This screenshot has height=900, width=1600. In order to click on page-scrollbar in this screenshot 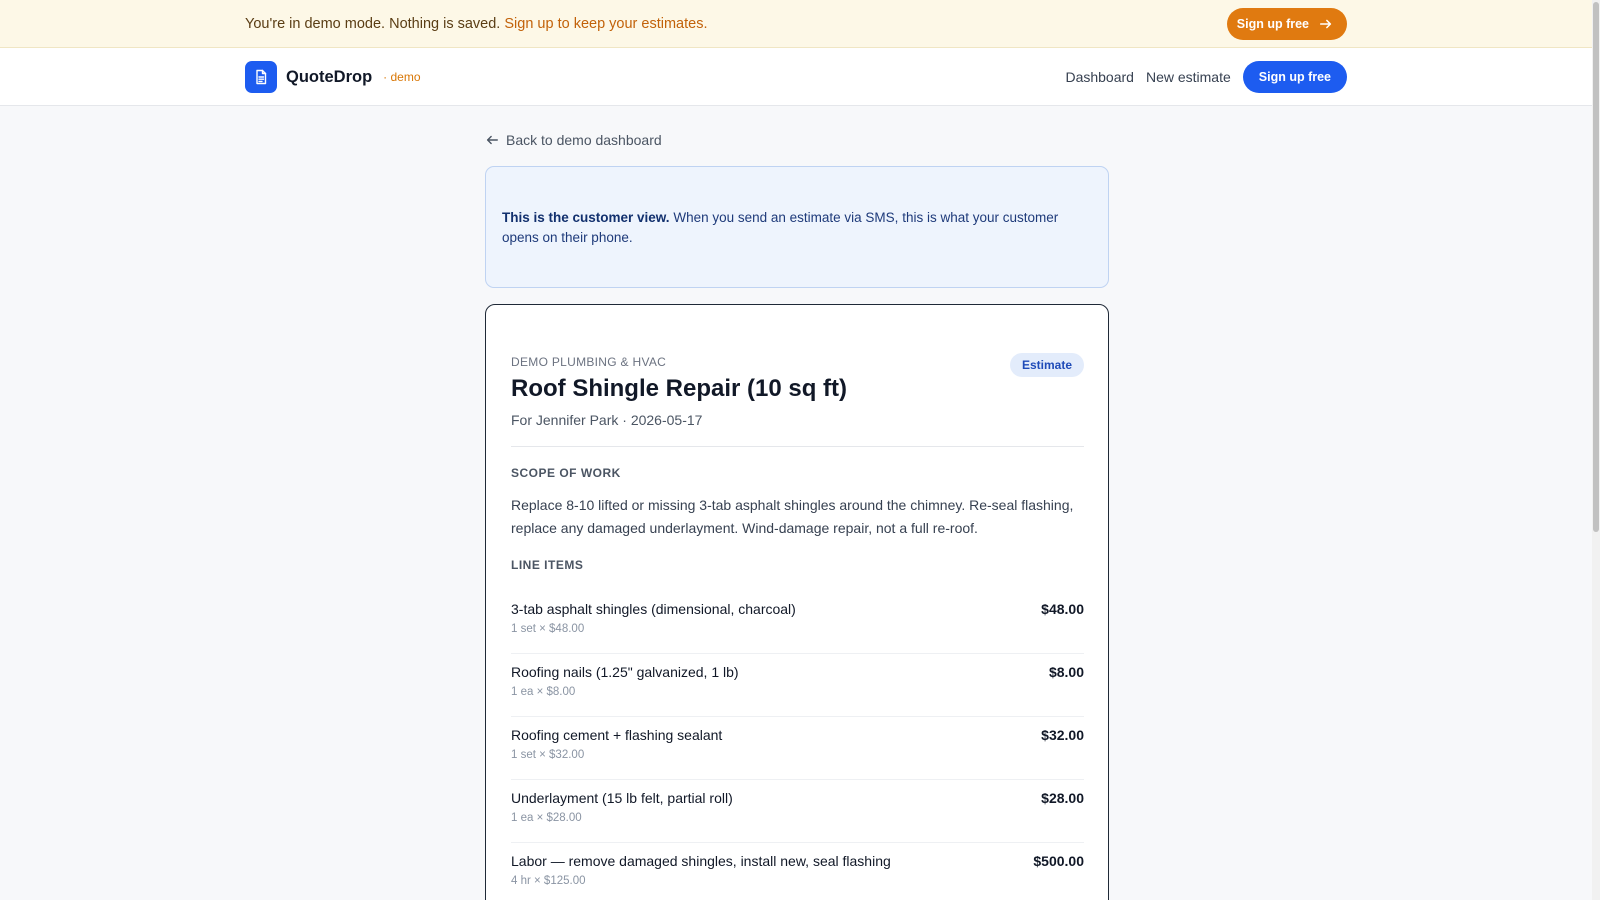, I will do `click(1596, 450)`.